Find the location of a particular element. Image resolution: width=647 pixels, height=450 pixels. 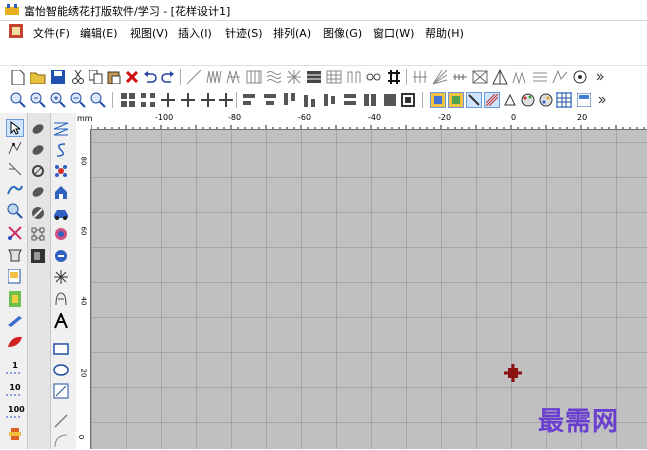

fan-fill-icon is located at coordinates (440, 77).